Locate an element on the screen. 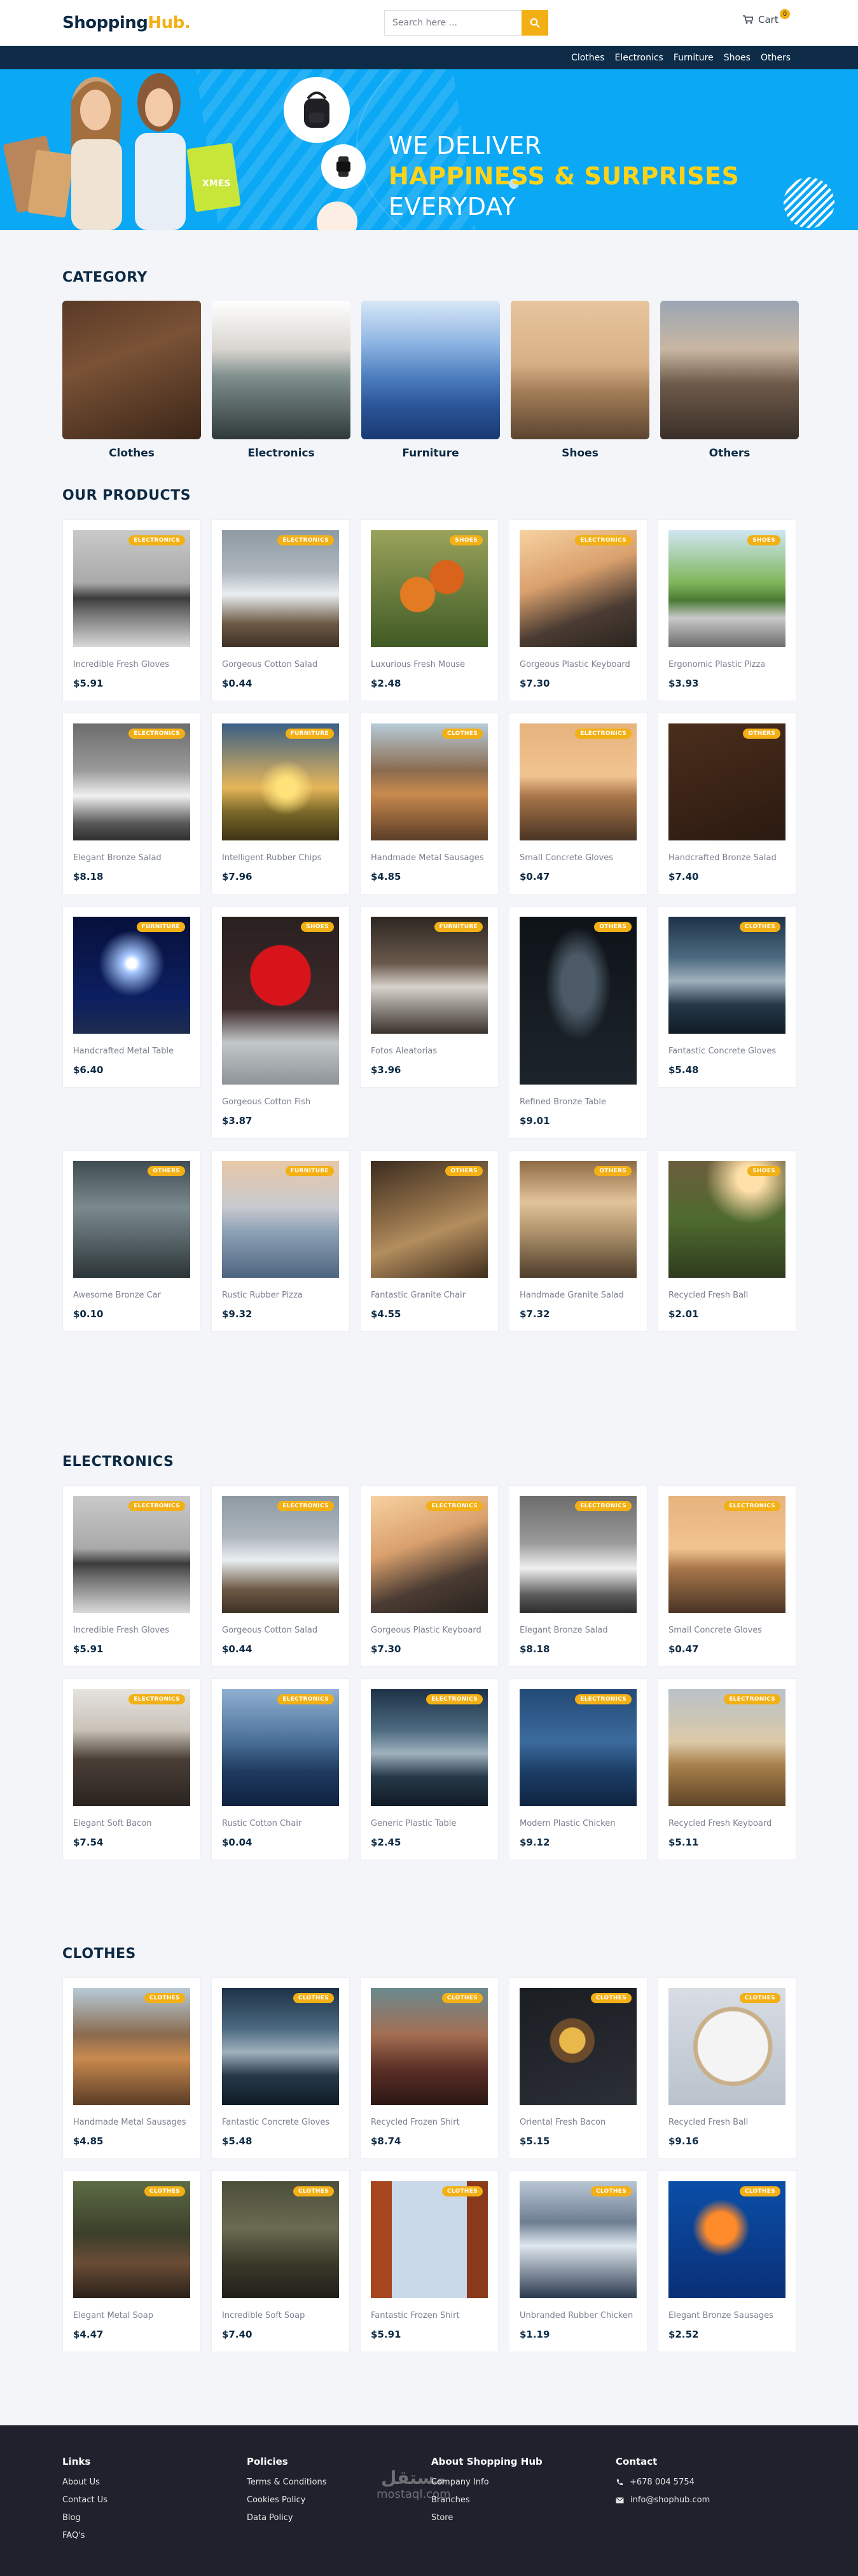 This screenshot has height=2576, width=858. product-name: Handmade Metal Sausages is located at coordinates (131, 2122).